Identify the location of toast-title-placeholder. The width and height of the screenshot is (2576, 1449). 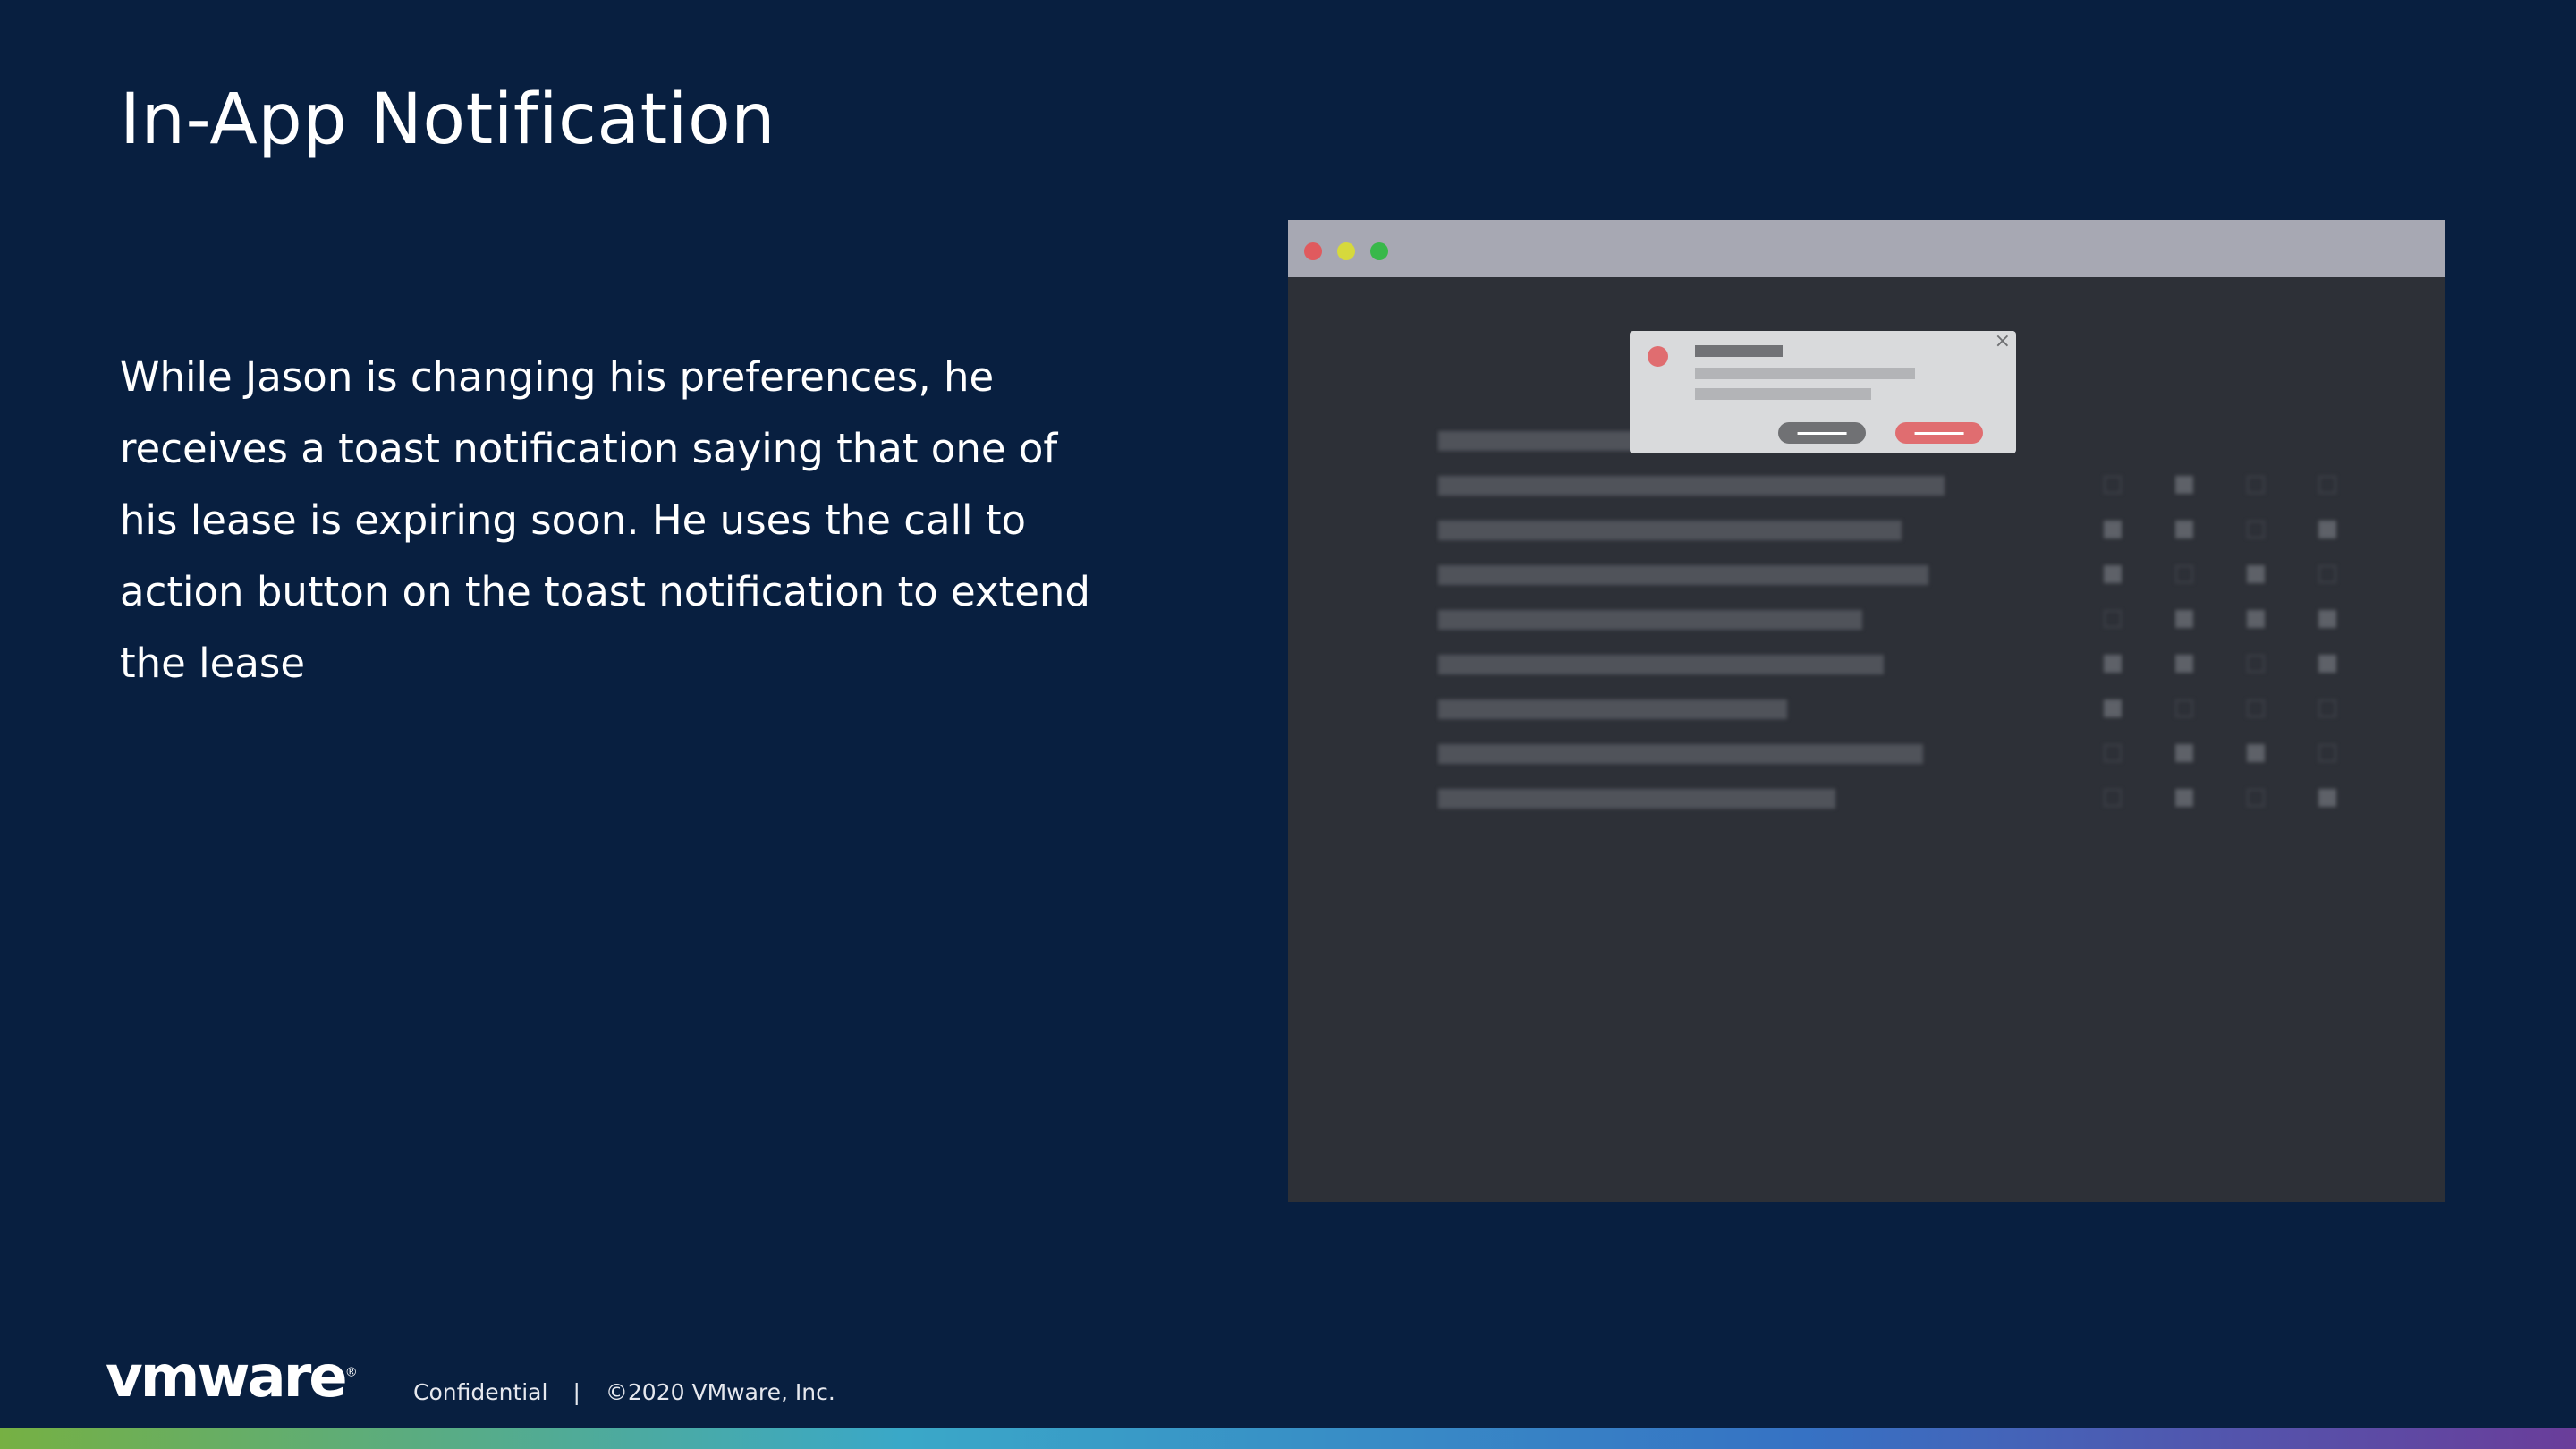
(1739, 351).